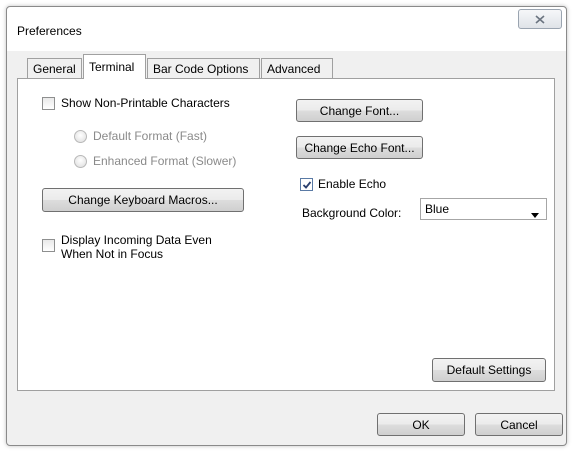 This screenshot has width=575, height=452. What do you see at coordinates (535, 214) in the screenshot?
I see `chevron-down-icon` at bounding box center [535, 214].